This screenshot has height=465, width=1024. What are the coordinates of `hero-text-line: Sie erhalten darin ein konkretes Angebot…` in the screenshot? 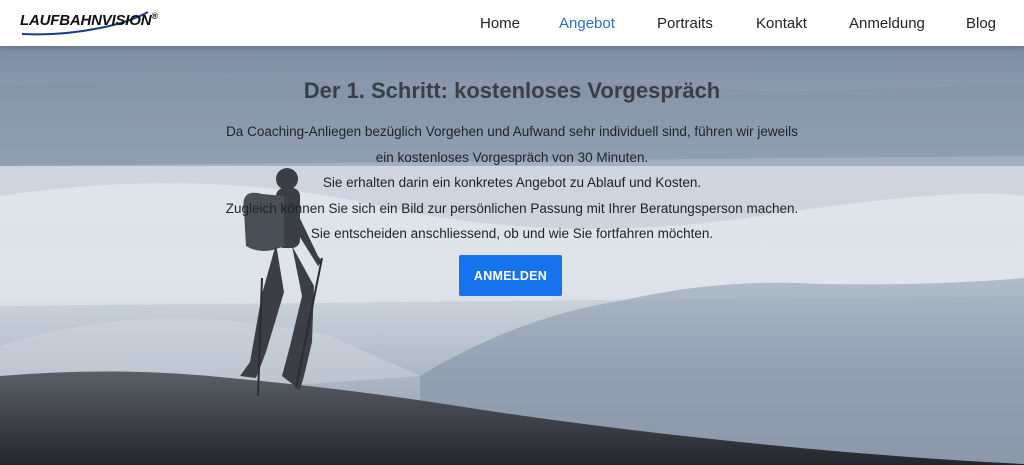 It's located at (512, 182).